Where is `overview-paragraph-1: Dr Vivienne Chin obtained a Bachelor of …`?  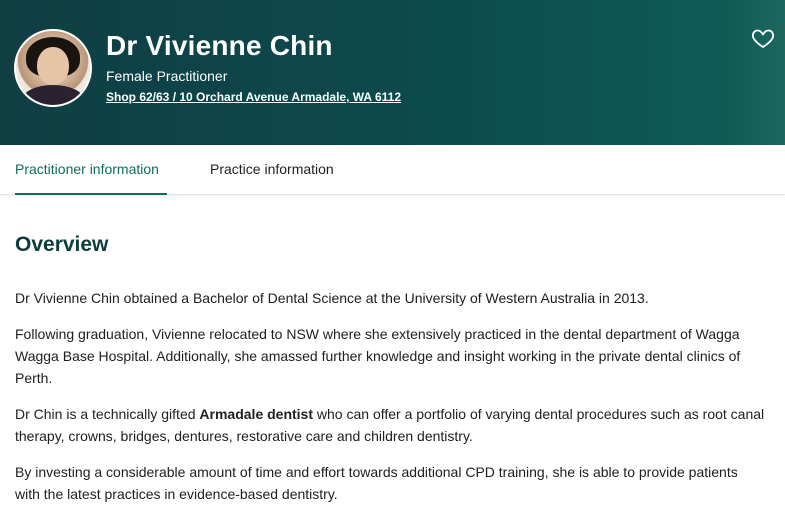 overview-paragraph-1: Dr Vivienne Chin obtained a Bachelor of … is located at coordinates (332, 298).